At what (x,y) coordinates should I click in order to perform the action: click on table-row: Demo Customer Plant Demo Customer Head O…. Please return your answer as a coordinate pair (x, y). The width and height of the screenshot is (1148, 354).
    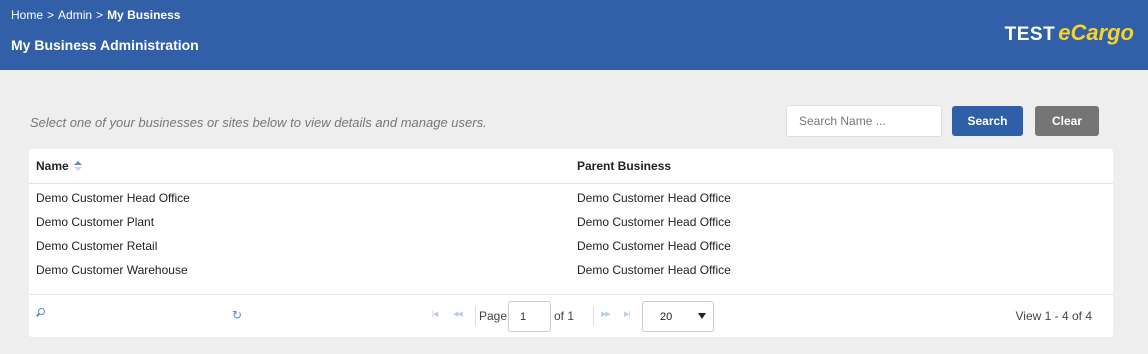
    Looking at the image, I should click on (571, 223).